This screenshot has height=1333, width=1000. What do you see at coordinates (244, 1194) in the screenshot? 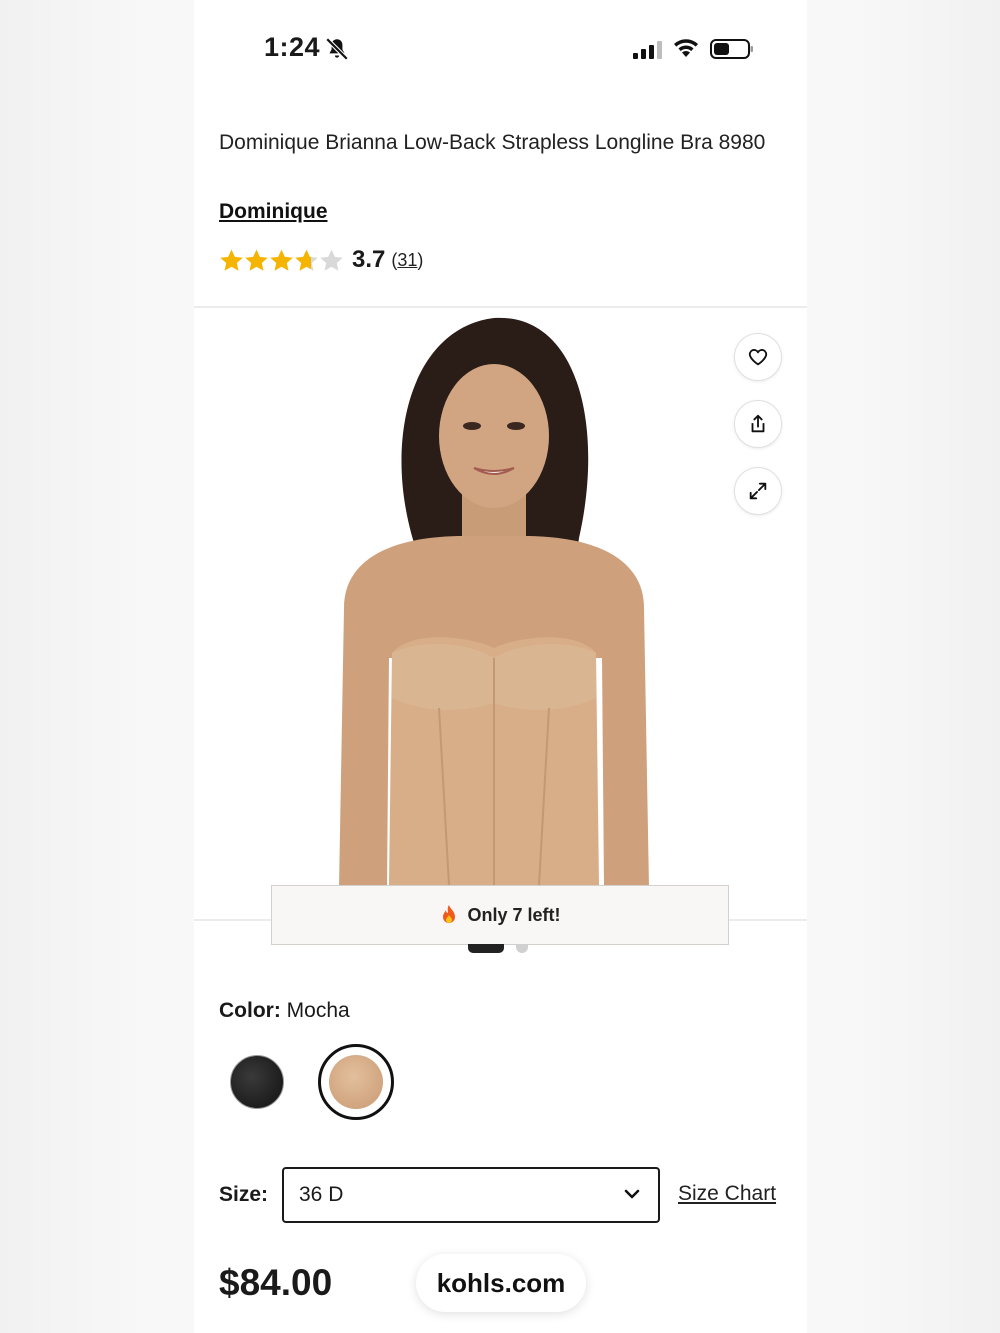
I see `size-label: Size:` at bounding box center [244, 1194].